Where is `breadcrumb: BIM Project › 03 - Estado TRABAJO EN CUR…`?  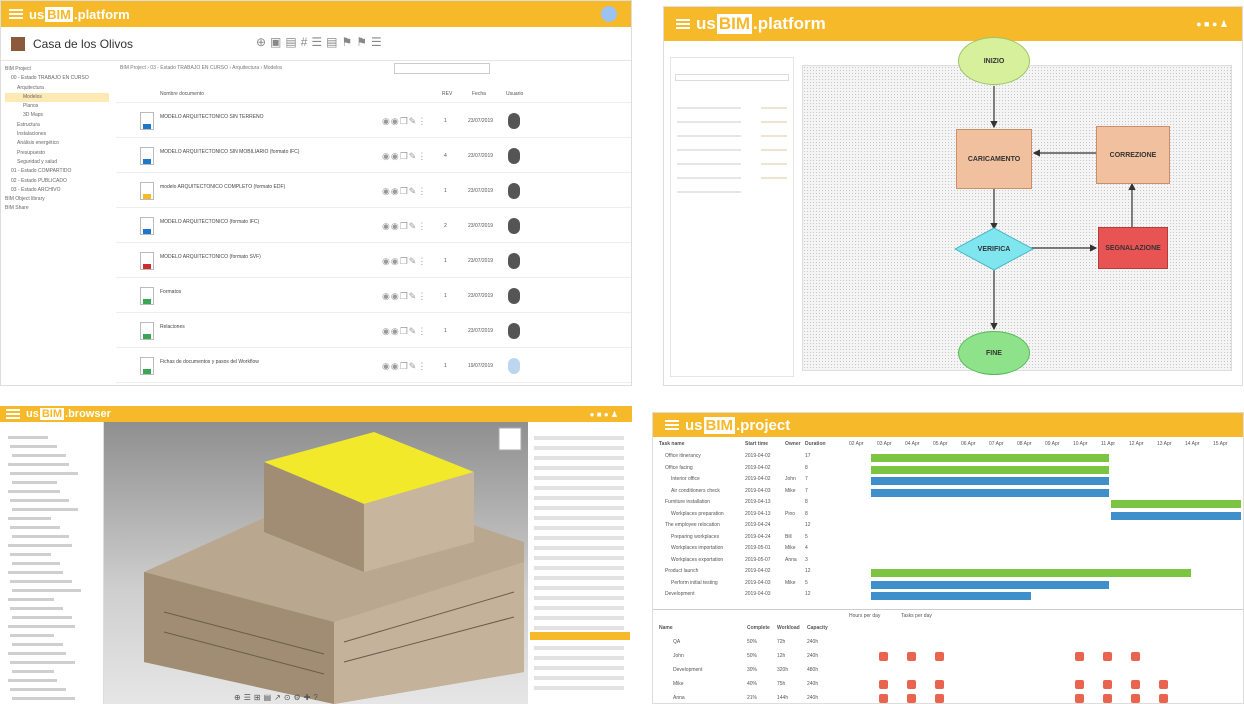 breadcrumb: BIM Project › 03 - Estado TRABAJO EN CUR… is located at coordinates (201, 68).